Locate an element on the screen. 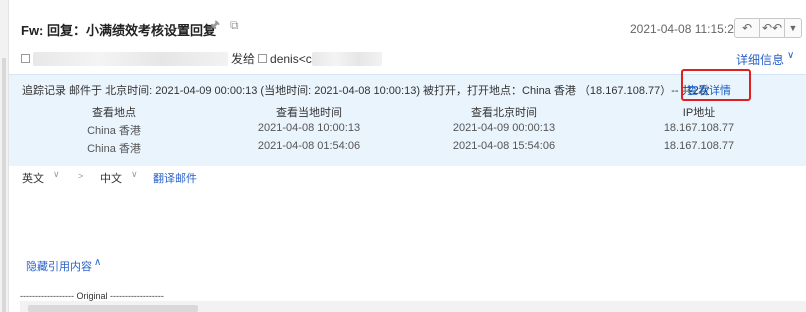 This screenshot has width=806, height=312. column-header: 查看当地时间 is located at coordinates (309, 113).